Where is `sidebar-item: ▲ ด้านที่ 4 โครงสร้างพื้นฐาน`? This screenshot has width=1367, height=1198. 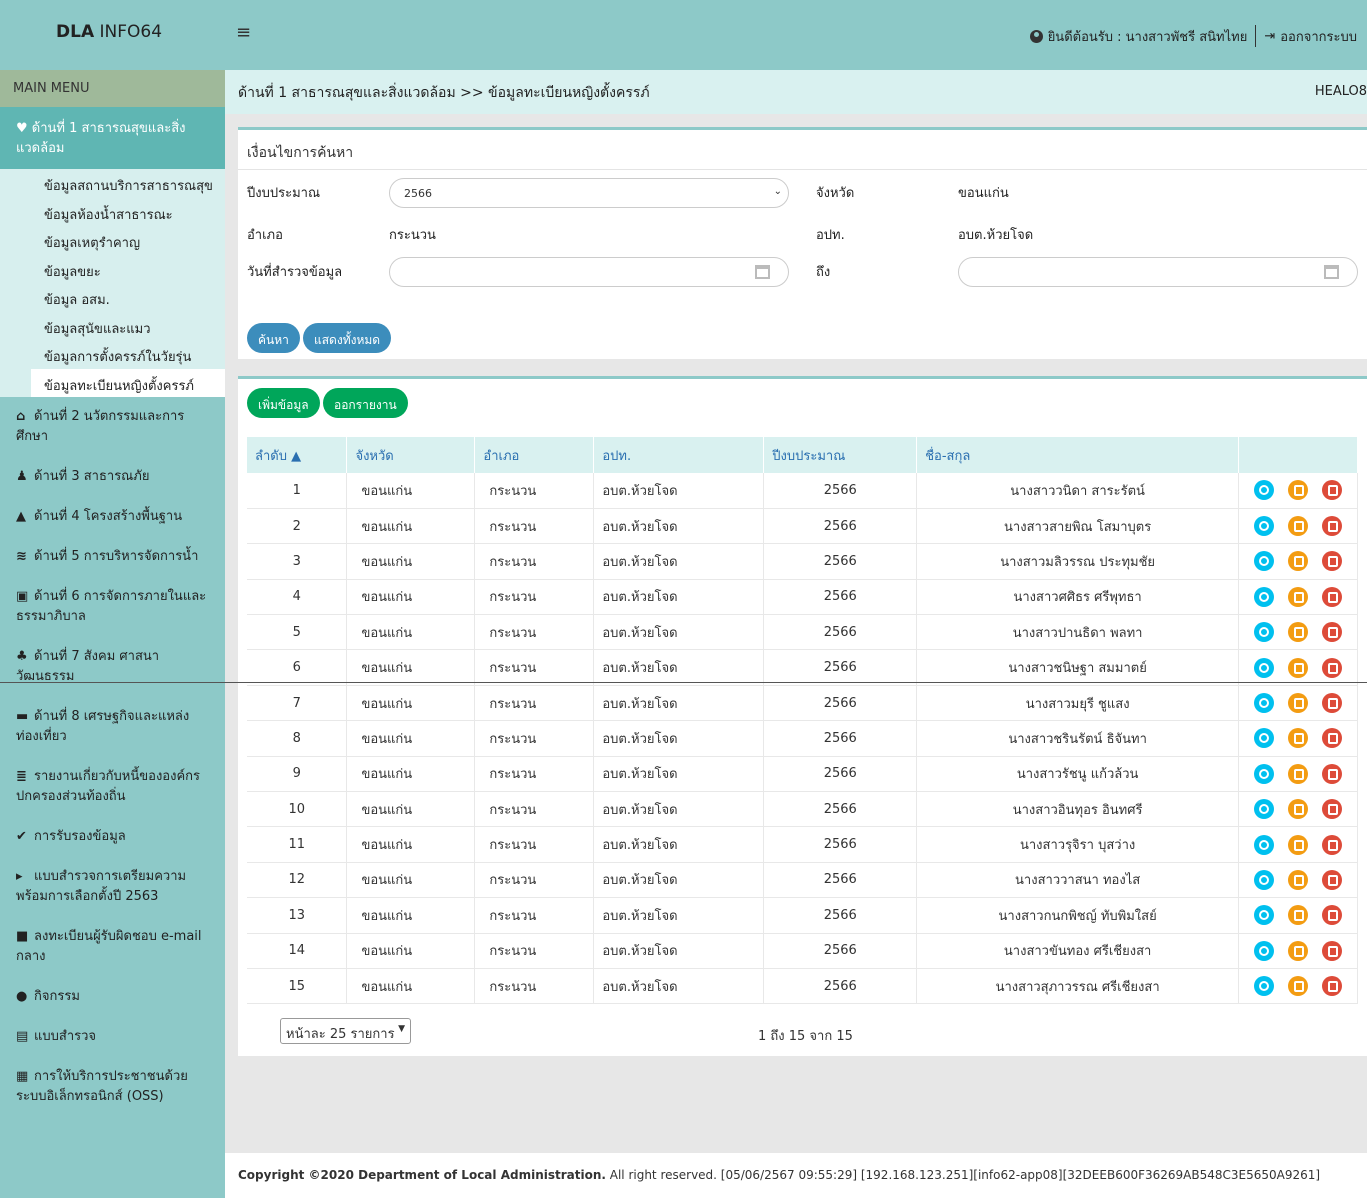
sidebar-item: ▲ ด้านที่ 4 โครงสร้างพื้นฐาน is located at coordinates (112, 517).